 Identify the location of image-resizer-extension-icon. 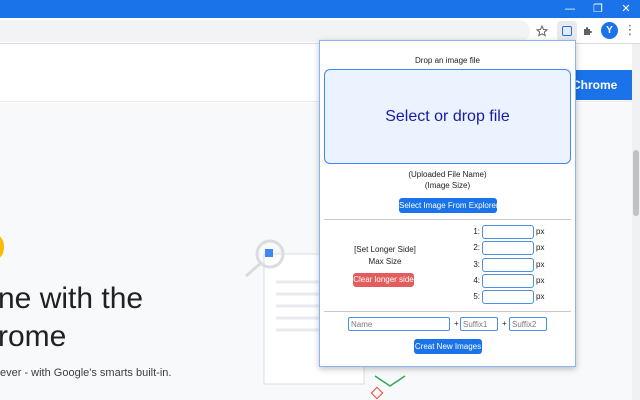
(567, 31).